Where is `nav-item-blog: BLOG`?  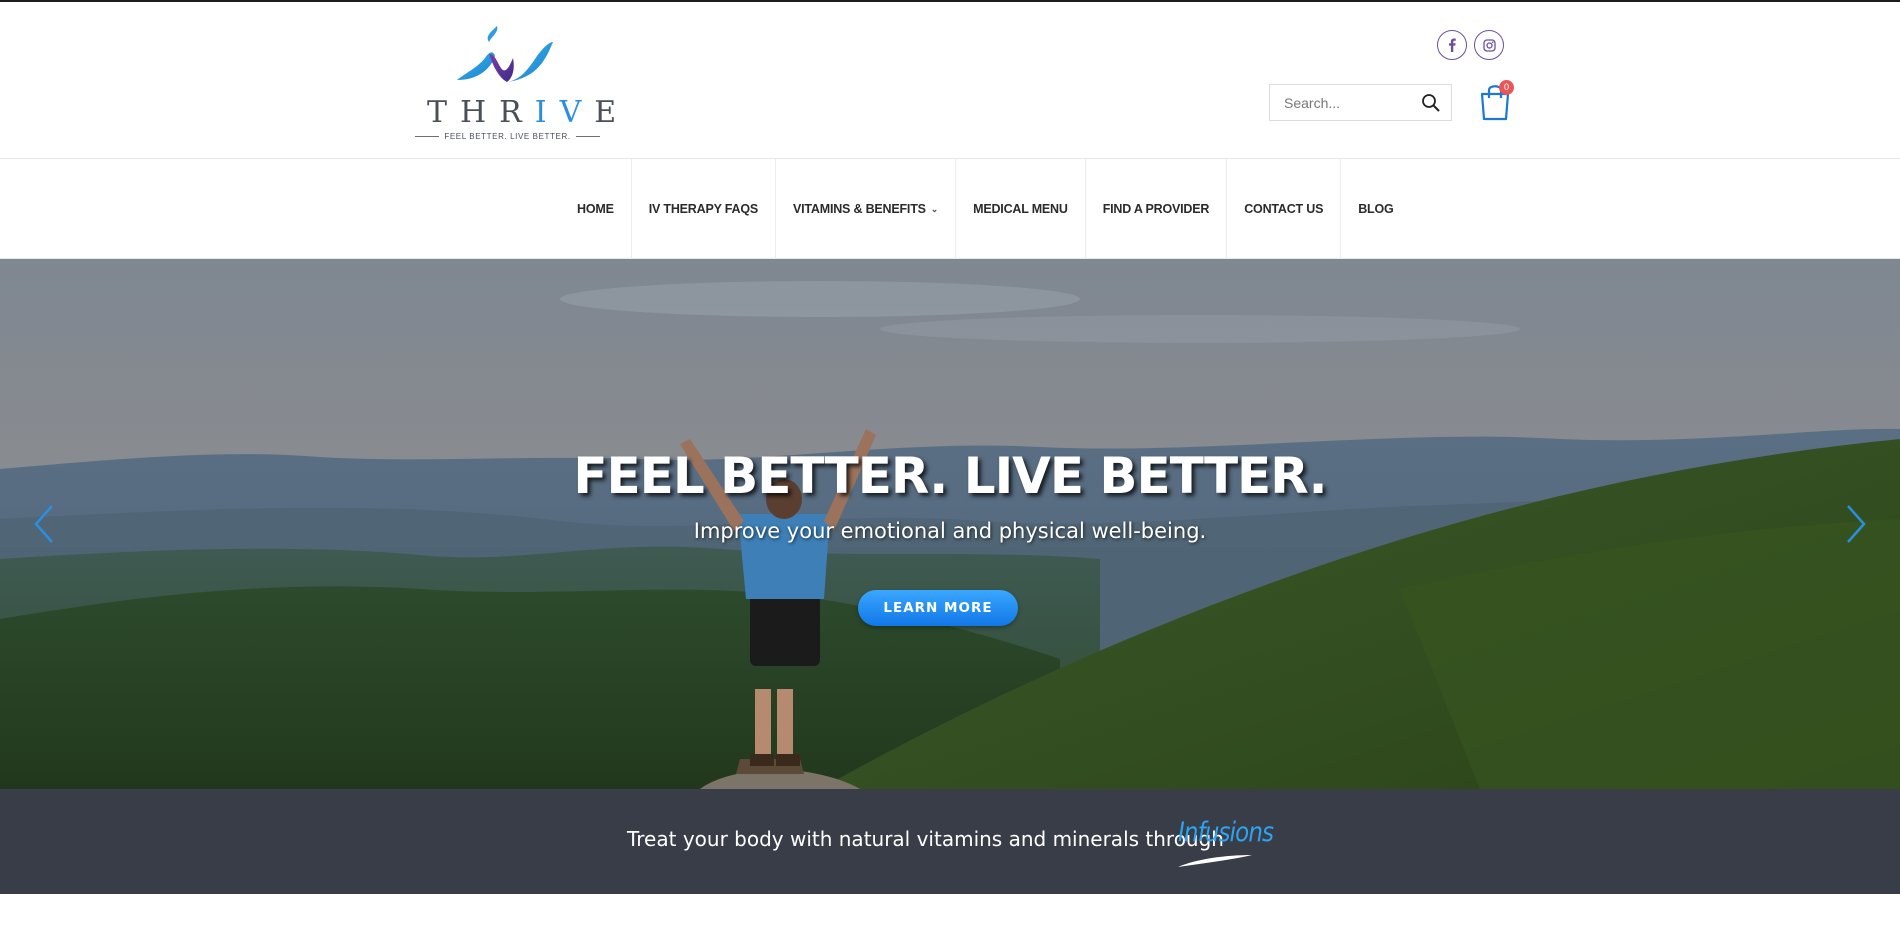
nav-item-blog: BLOG is located at coordinates (1375, 209).